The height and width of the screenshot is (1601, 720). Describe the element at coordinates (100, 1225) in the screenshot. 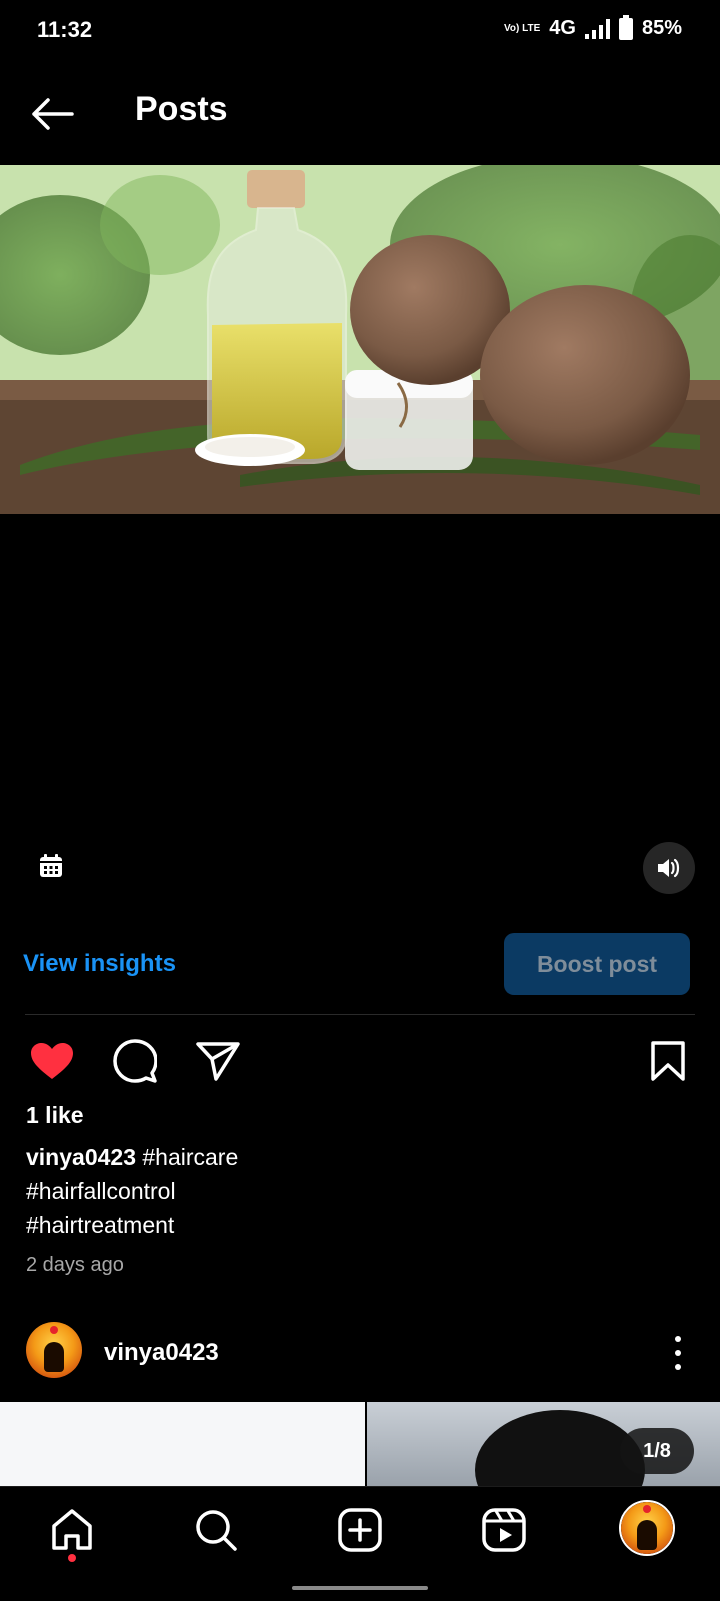

I see `hashtag: #hairtreatment` at that location.